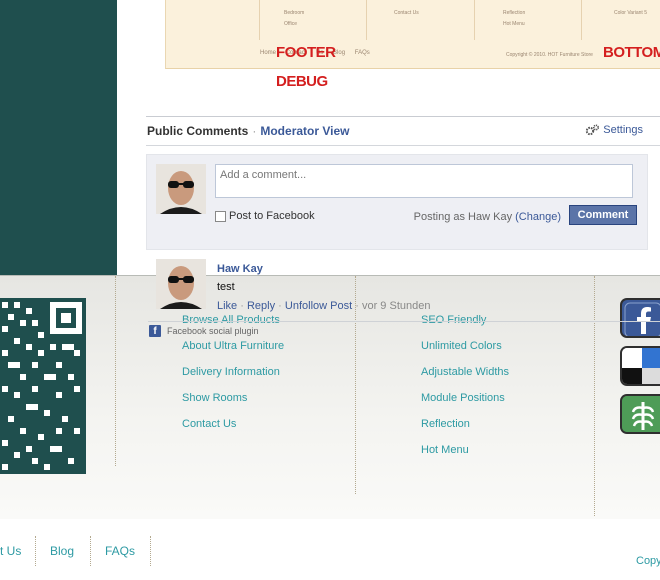  I want to click on unfollow-post-link: Unfollow Post, so click(318, 306).